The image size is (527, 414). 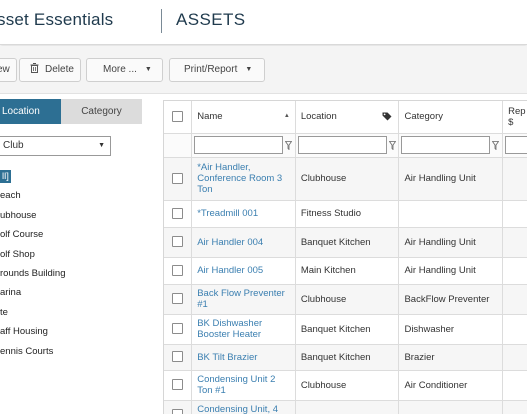 I want to click on asset-name-link: *Air Handler, Conference Room 3 Ton, so click(x=239, y=178).